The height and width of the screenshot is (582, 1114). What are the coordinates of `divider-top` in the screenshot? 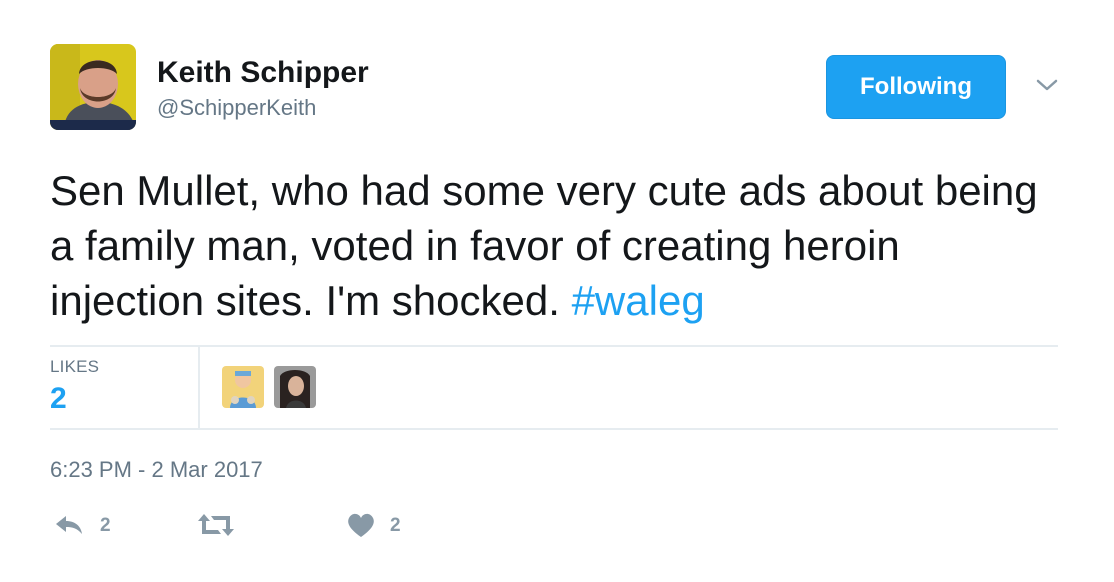 It's located at (554, 346).